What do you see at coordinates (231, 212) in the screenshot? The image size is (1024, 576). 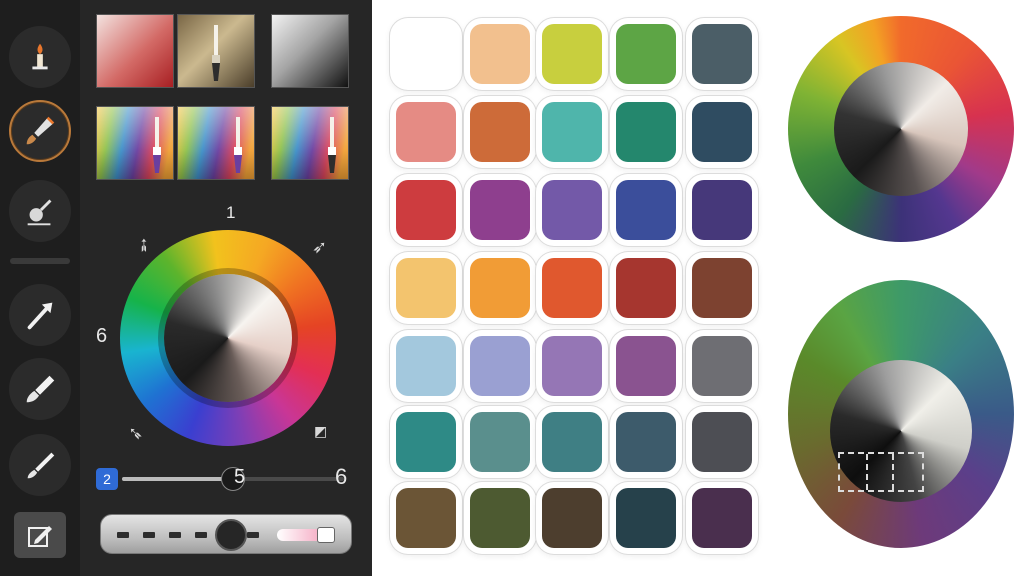 I see `marker-top: 1` at bounding box center [231, 212].